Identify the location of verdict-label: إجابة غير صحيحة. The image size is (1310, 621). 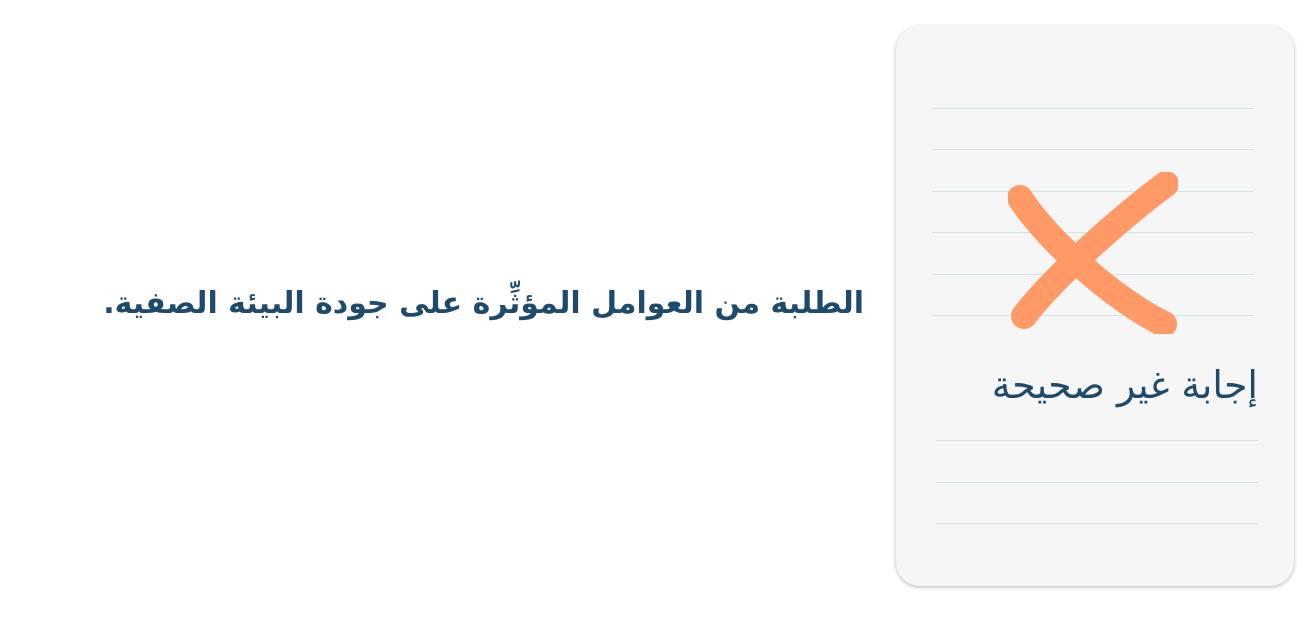
(1124, 385).